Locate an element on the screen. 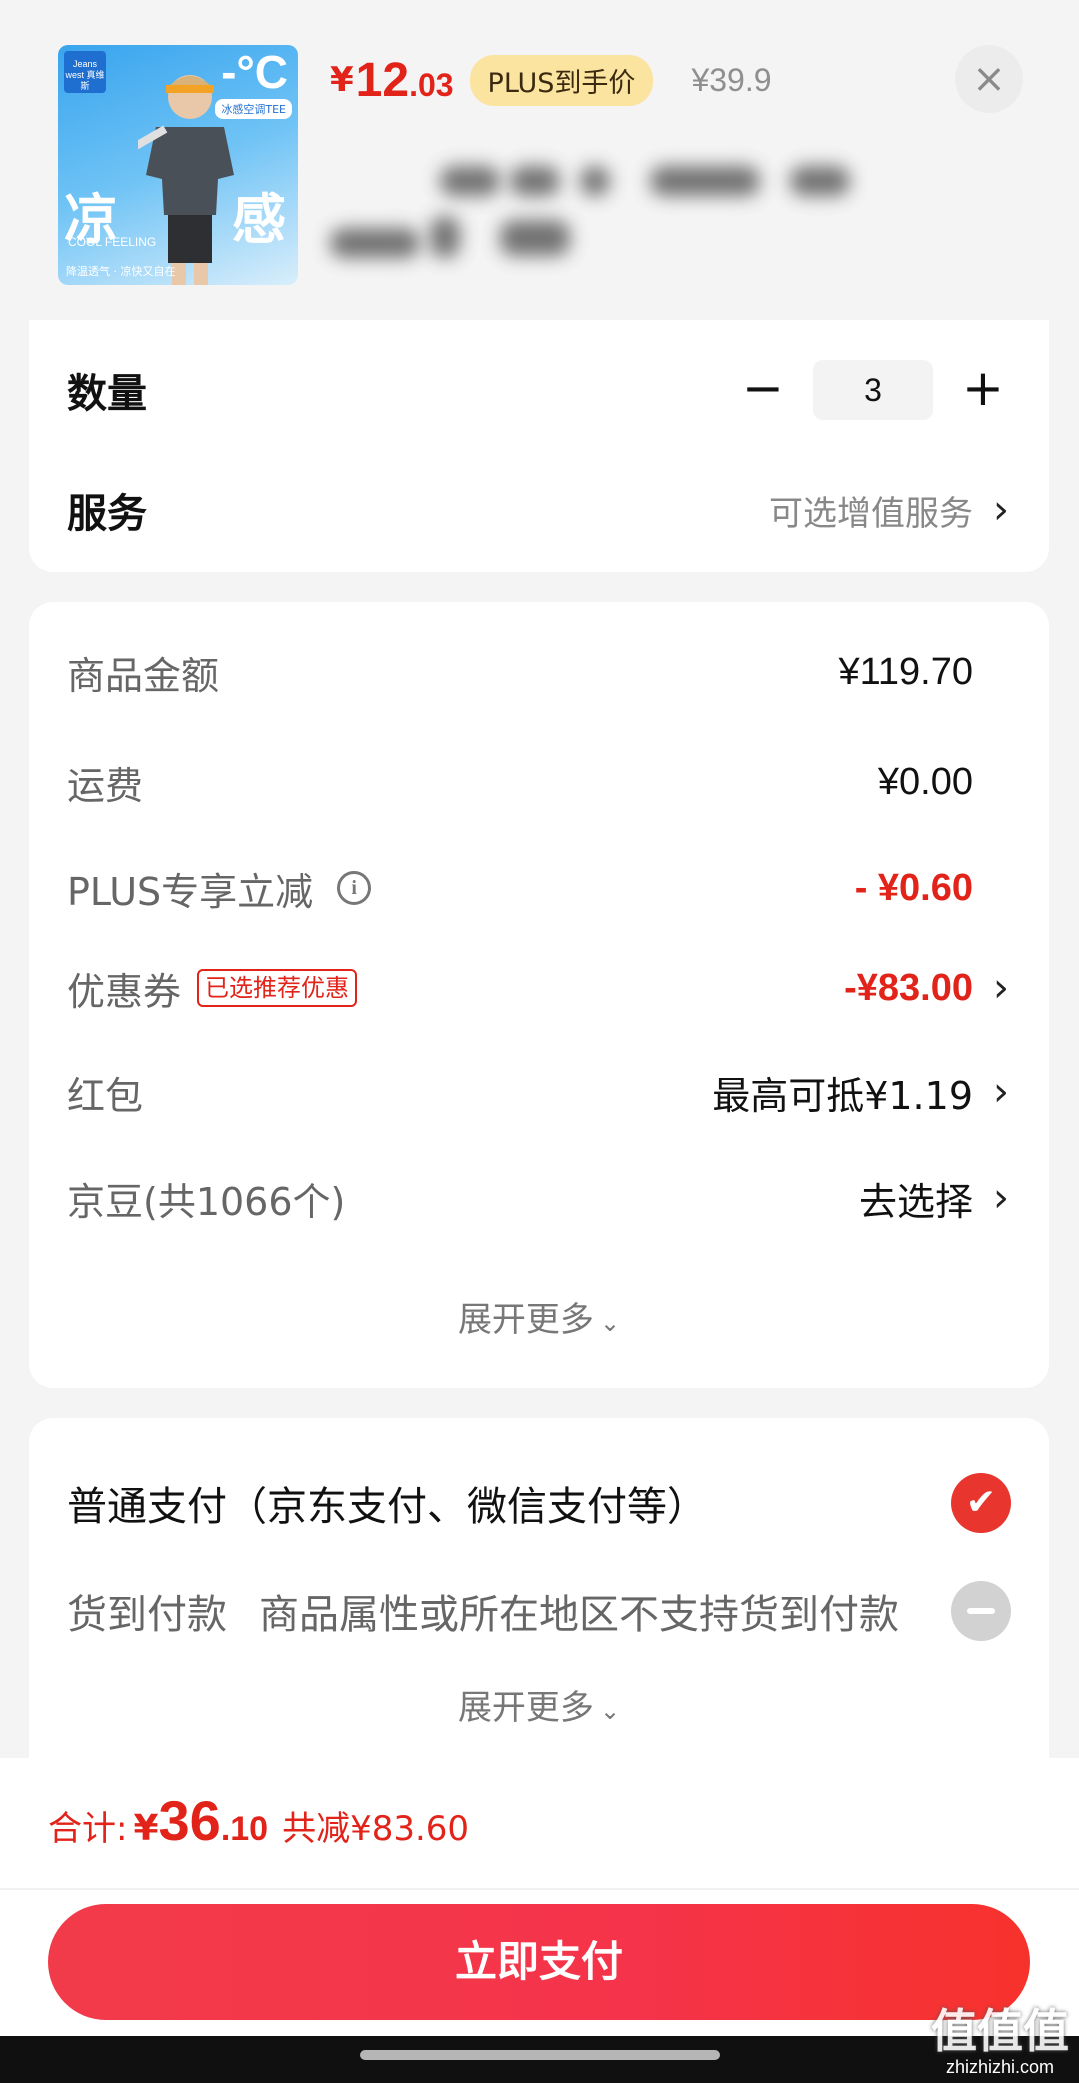 Image resolution: width=1079 pixels, height=2083 pixels. summary-value: ¥119.70 is located at coordinates (905, 671).